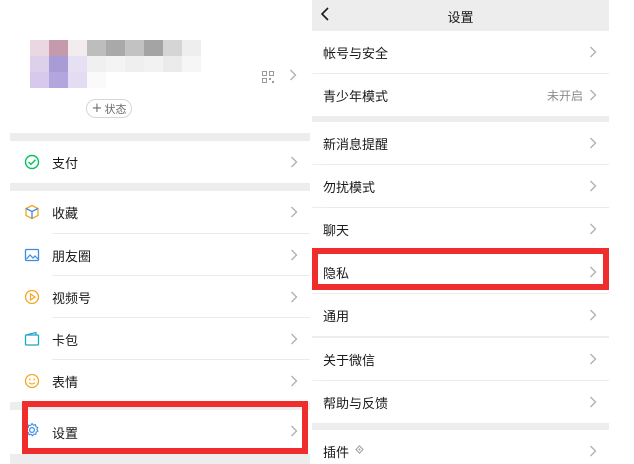 Image resolution: width=634 pixels, height=464 pixels. Describe the element at coordinates (460, 402) in the screenshot. I see `settings-item-help-feedback: 帮助与反馈` at that location.